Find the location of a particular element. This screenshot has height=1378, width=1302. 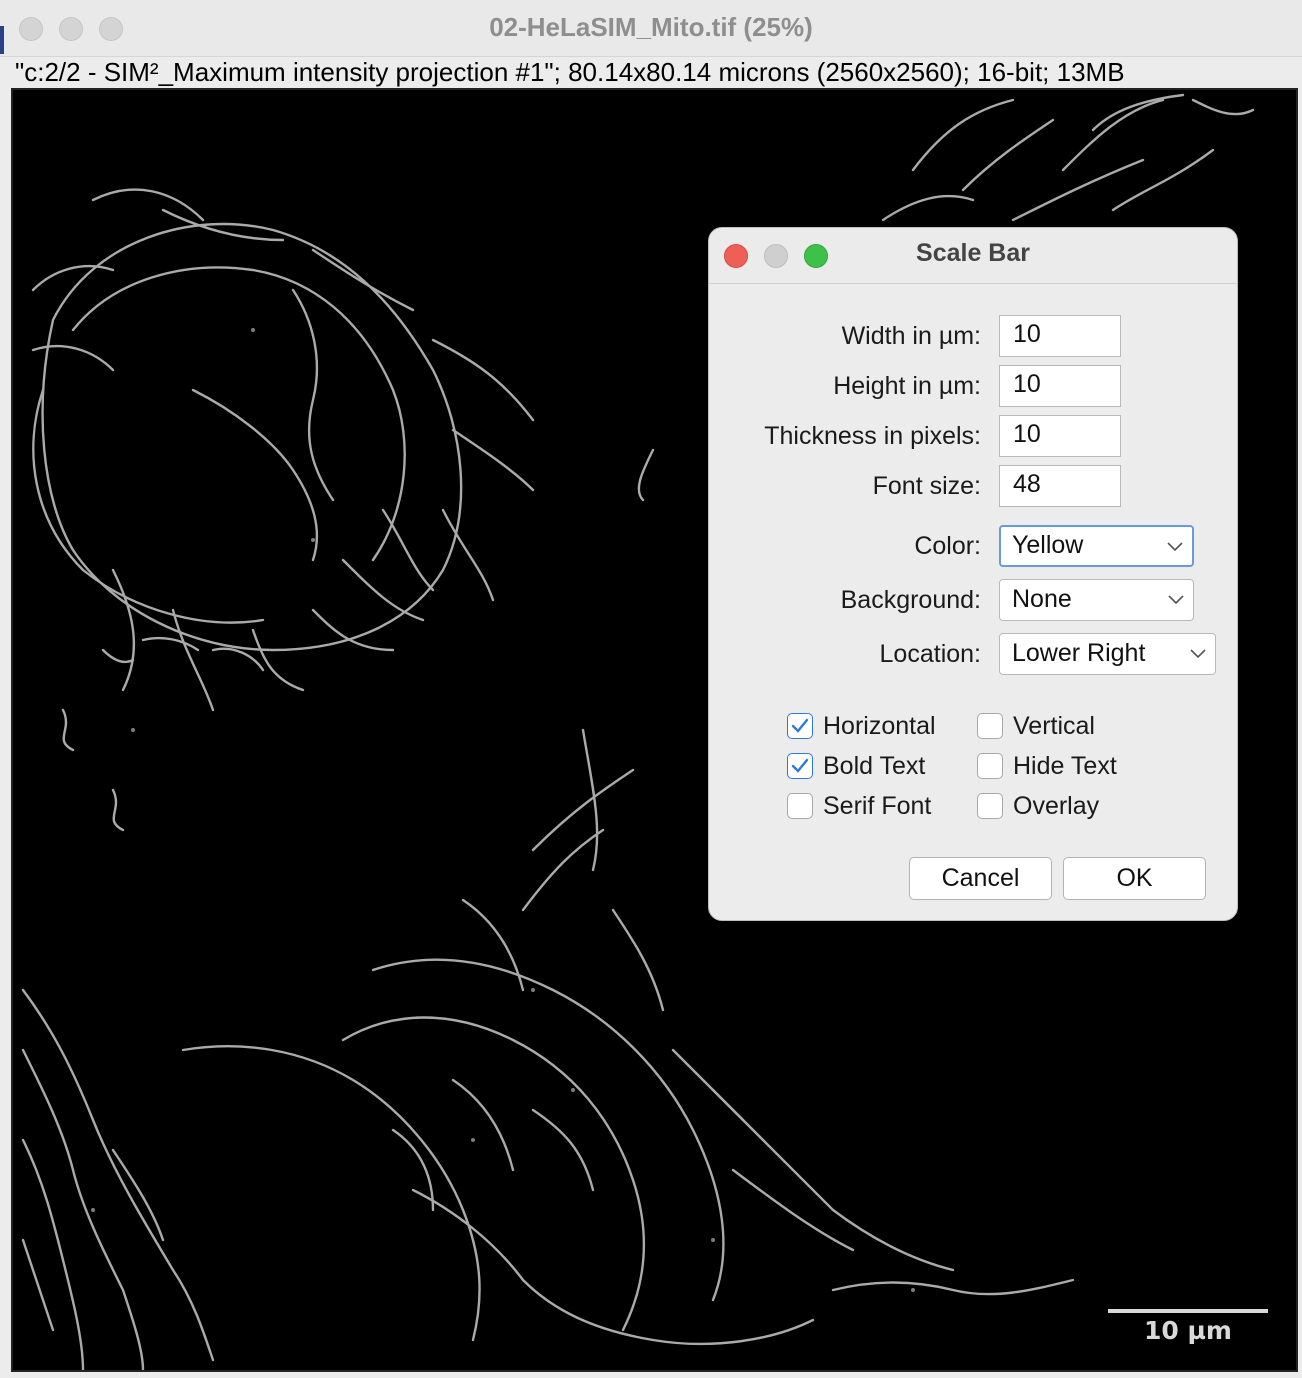

edge-fragment is located at coordinates (2, 40).